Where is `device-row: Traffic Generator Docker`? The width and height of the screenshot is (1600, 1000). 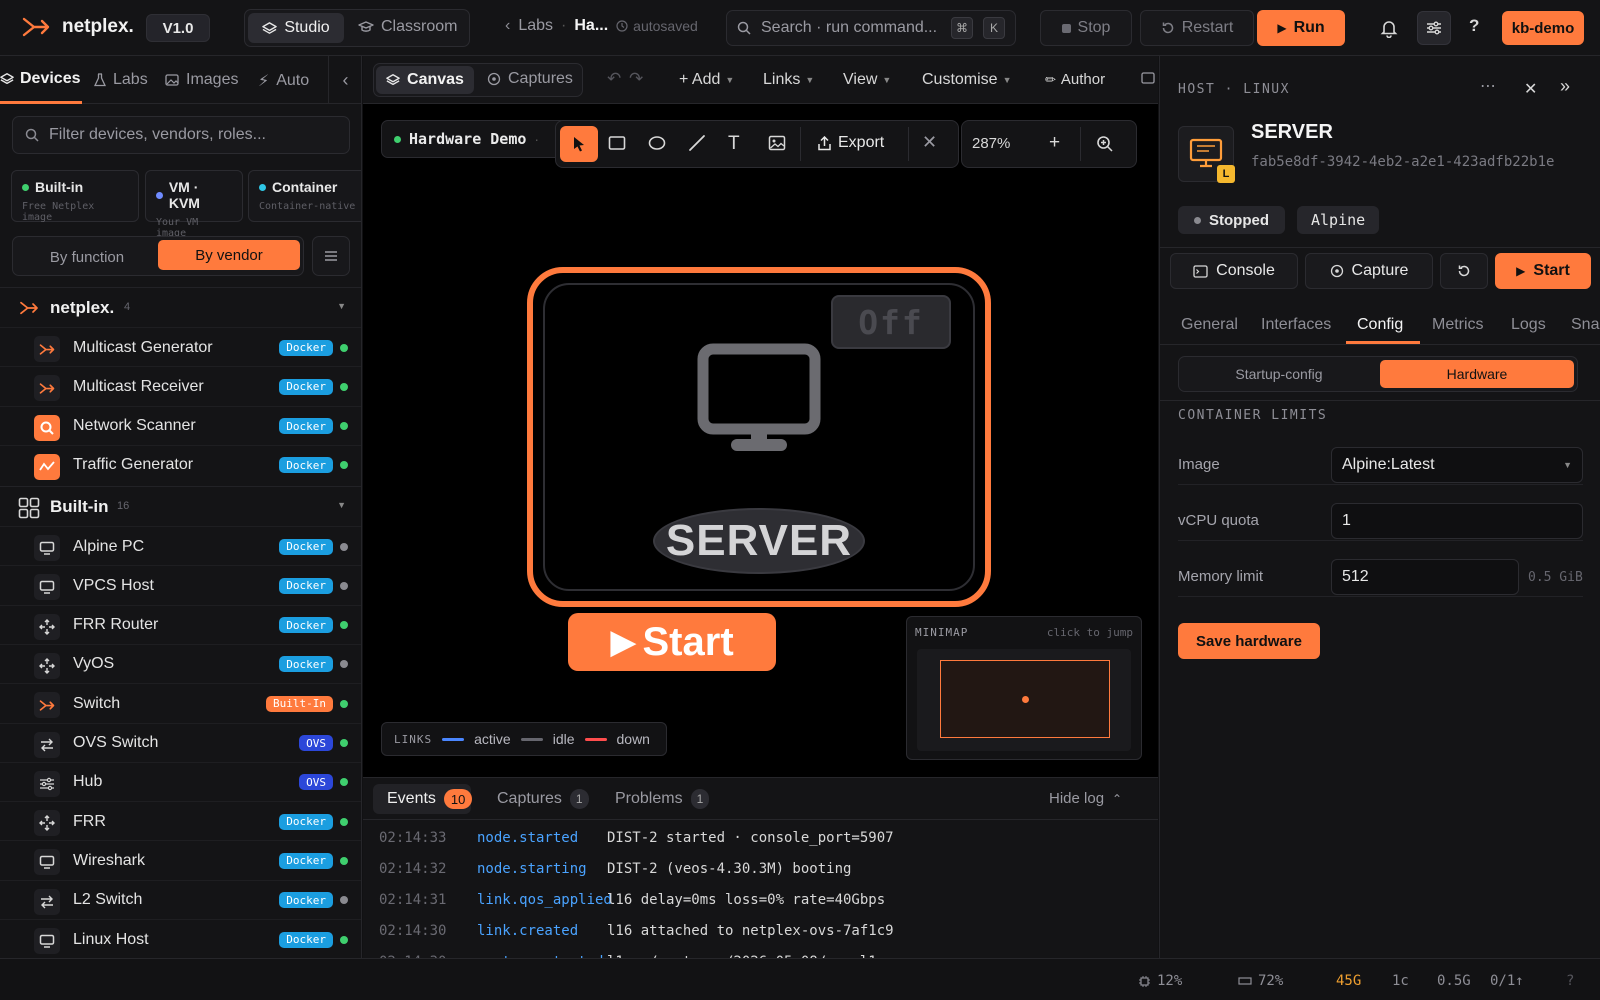 device-row: Traffic Generator Docker is located at coordinates (180, 464).